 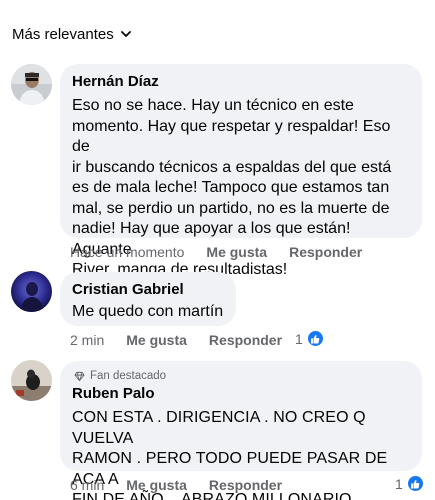 What do you see at coordinates (63, 34) in the screenshot?
I see `sort-label: Más relevantes` at bounding box center [63, 34].